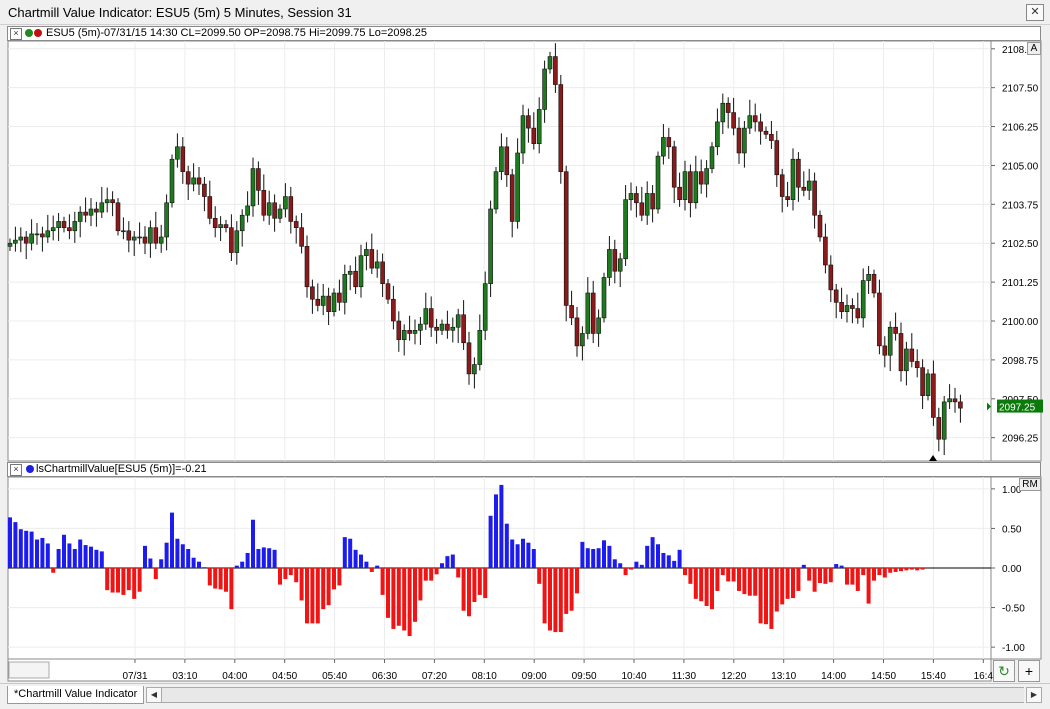  Describe the element at coordinates (184, 676) in the screenshot. I see `time-axis-label: 03:10` at that location.